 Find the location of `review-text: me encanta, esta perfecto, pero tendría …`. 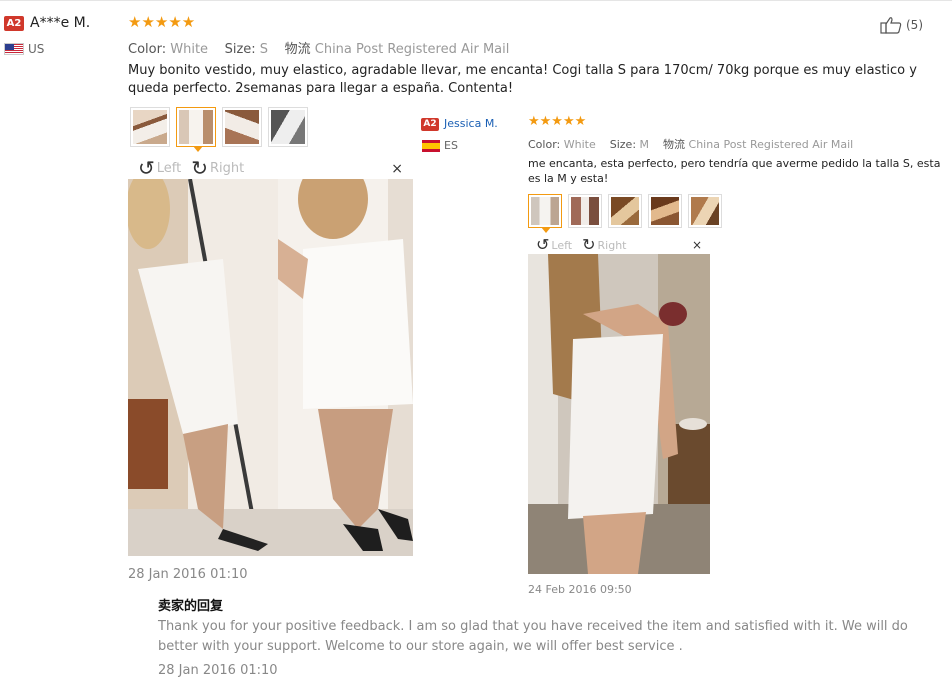

review-text: me encanta, esta perfecto, pero tendría … is located at coordinates (734, 171).